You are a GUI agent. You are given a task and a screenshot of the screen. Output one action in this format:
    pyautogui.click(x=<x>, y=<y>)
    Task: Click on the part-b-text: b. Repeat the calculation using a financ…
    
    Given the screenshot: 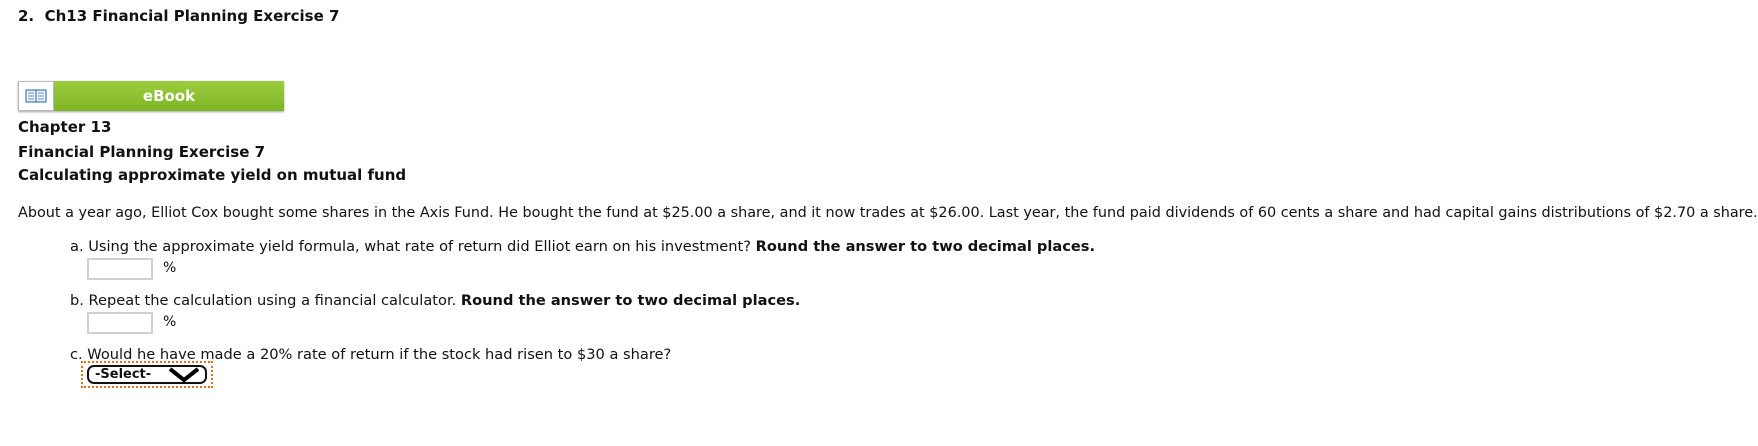 What is the action you would take?
    pyautogui.click(x=265, y=300)
    